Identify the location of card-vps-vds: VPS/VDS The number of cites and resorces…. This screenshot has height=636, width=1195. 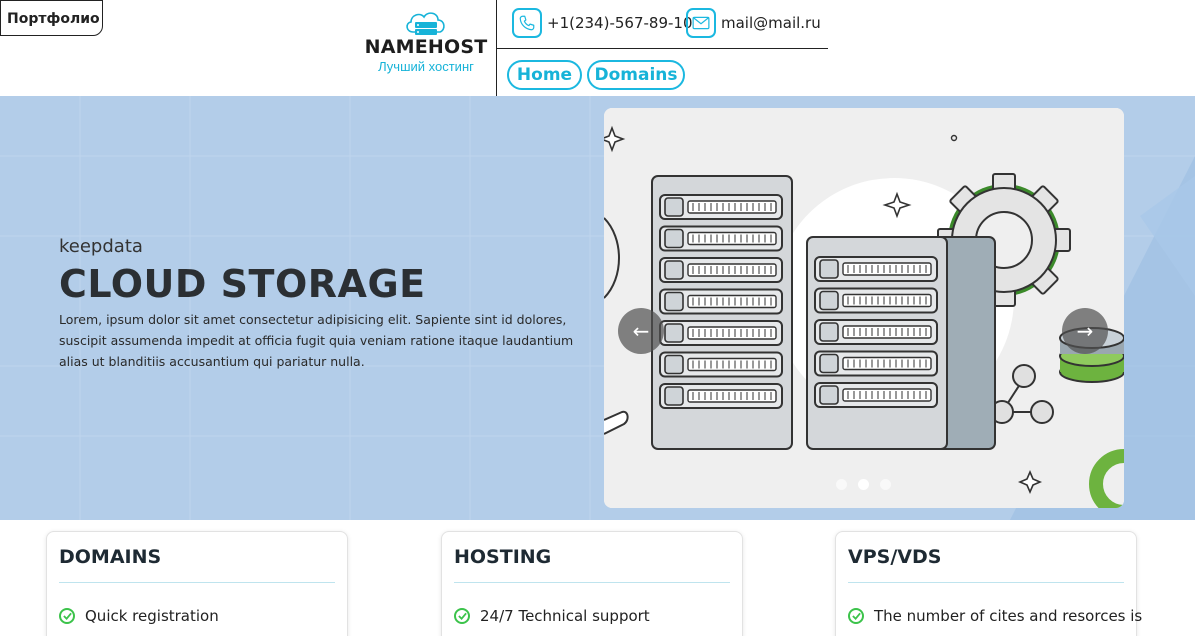
(988, 583).